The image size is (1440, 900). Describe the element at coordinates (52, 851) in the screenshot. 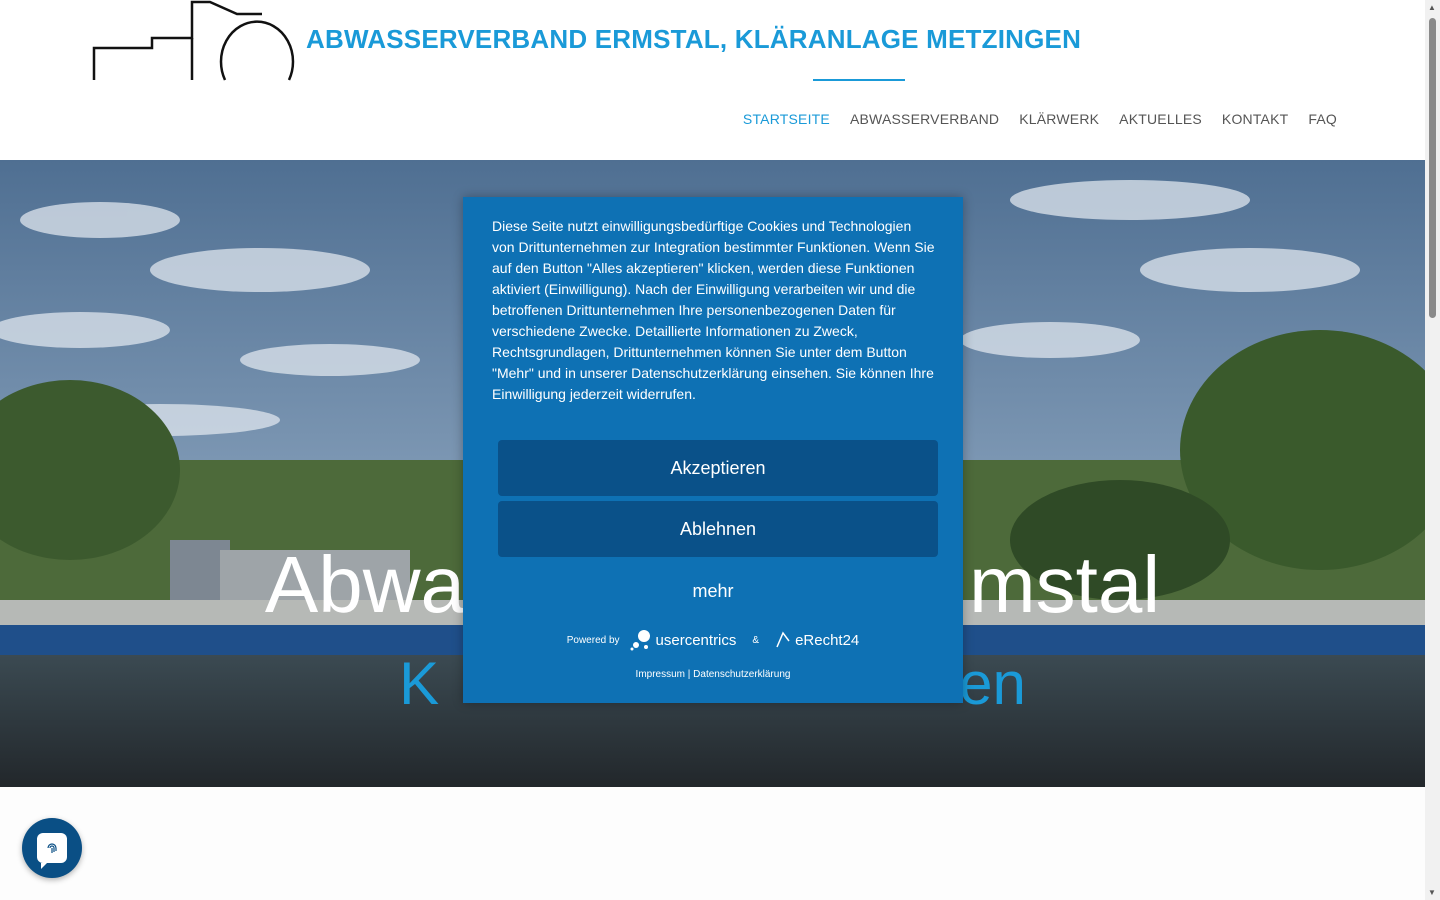

I see `fingerprint-icon` at that location.